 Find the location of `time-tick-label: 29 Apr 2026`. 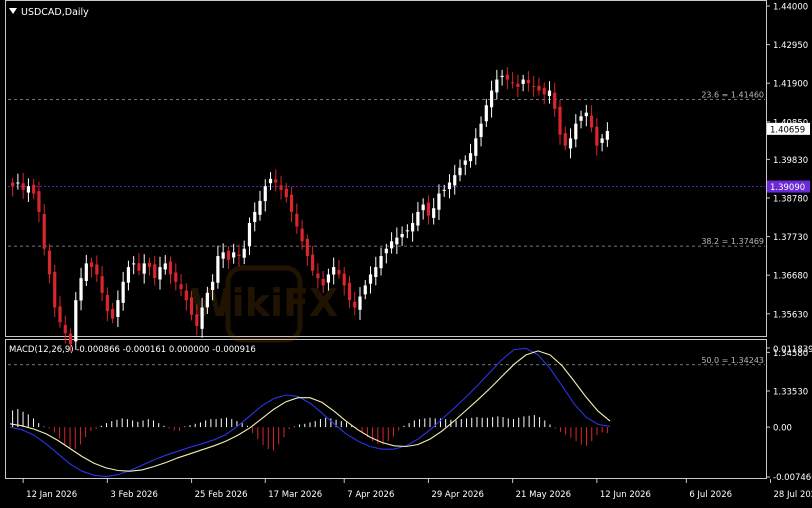

time-tick-label: 29 Apr 2026 is located at coordinates (457, 495).